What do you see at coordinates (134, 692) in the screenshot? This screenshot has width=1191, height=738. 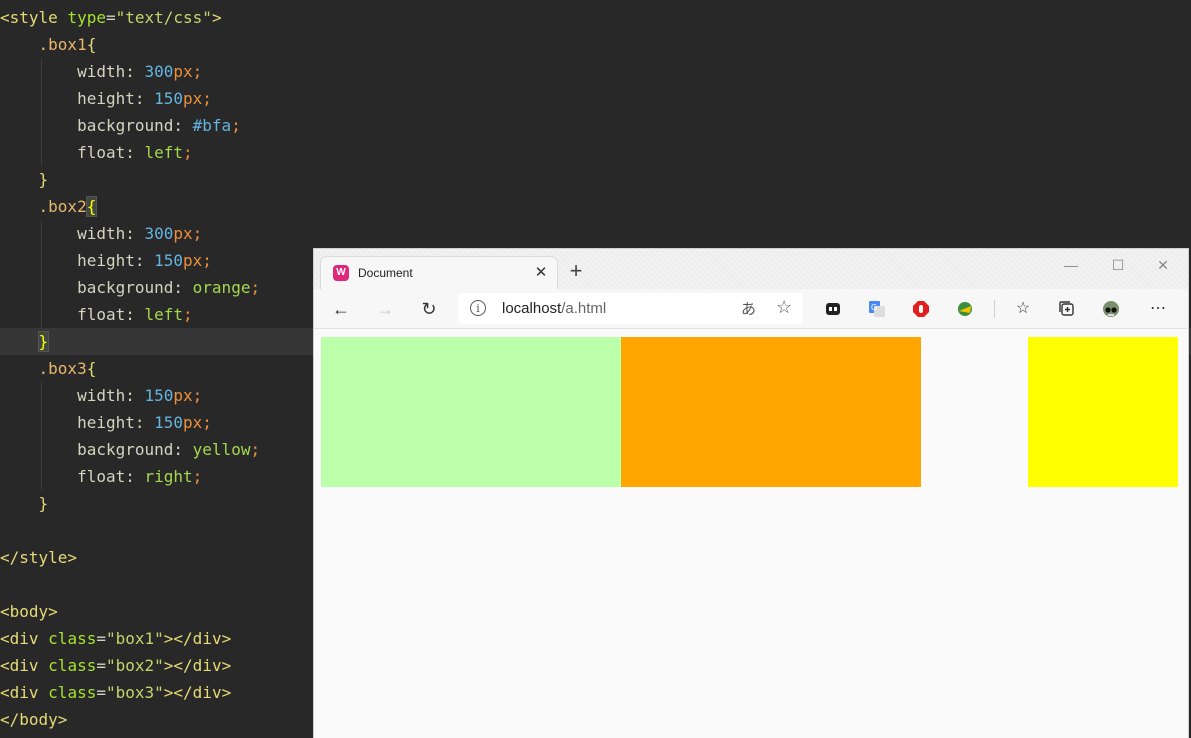 I see `code-token: "box3"` at bounding box center [134, 692].